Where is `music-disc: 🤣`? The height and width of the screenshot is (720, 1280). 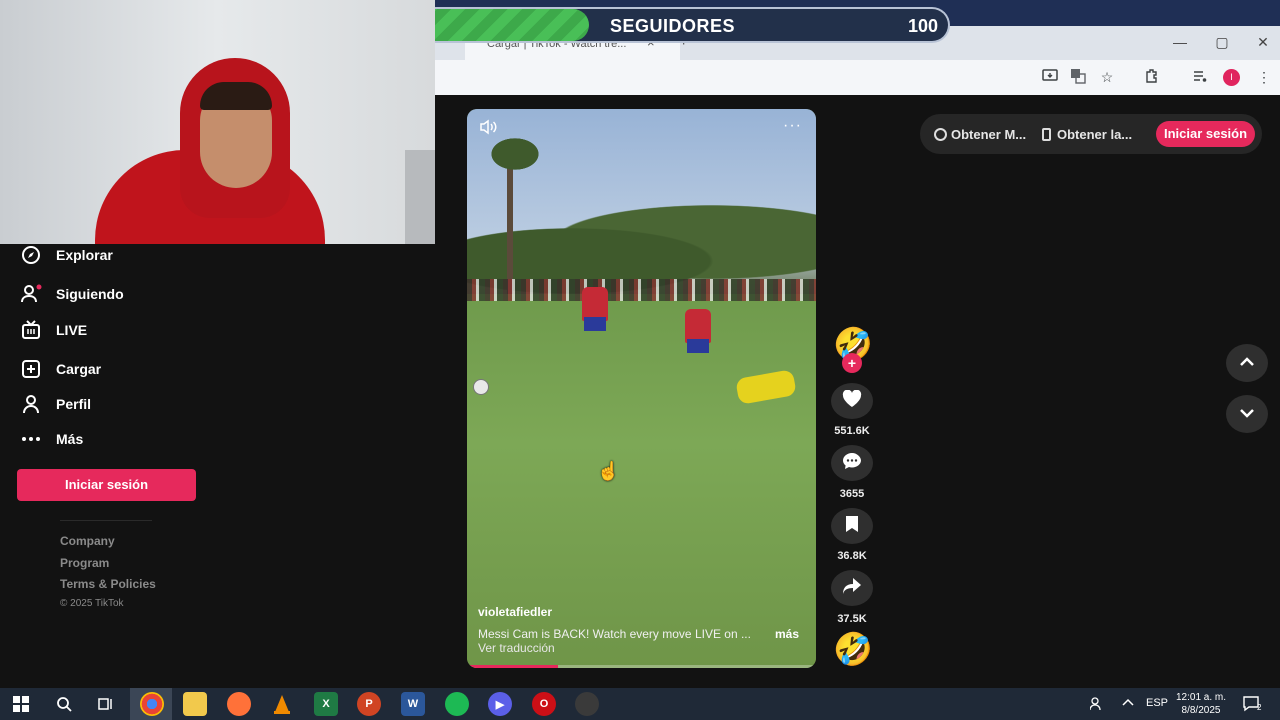
music-disc: 🤣 is located at coordinates (853, 649).